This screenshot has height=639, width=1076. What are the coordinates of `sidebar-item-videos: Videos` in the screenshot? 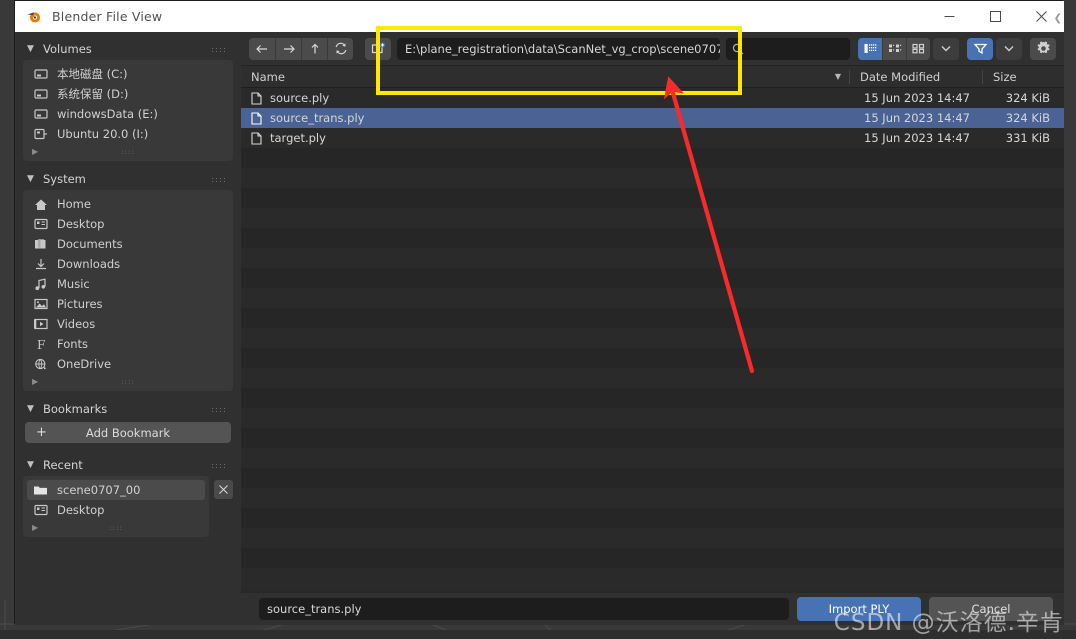 It's located at (128, 324).